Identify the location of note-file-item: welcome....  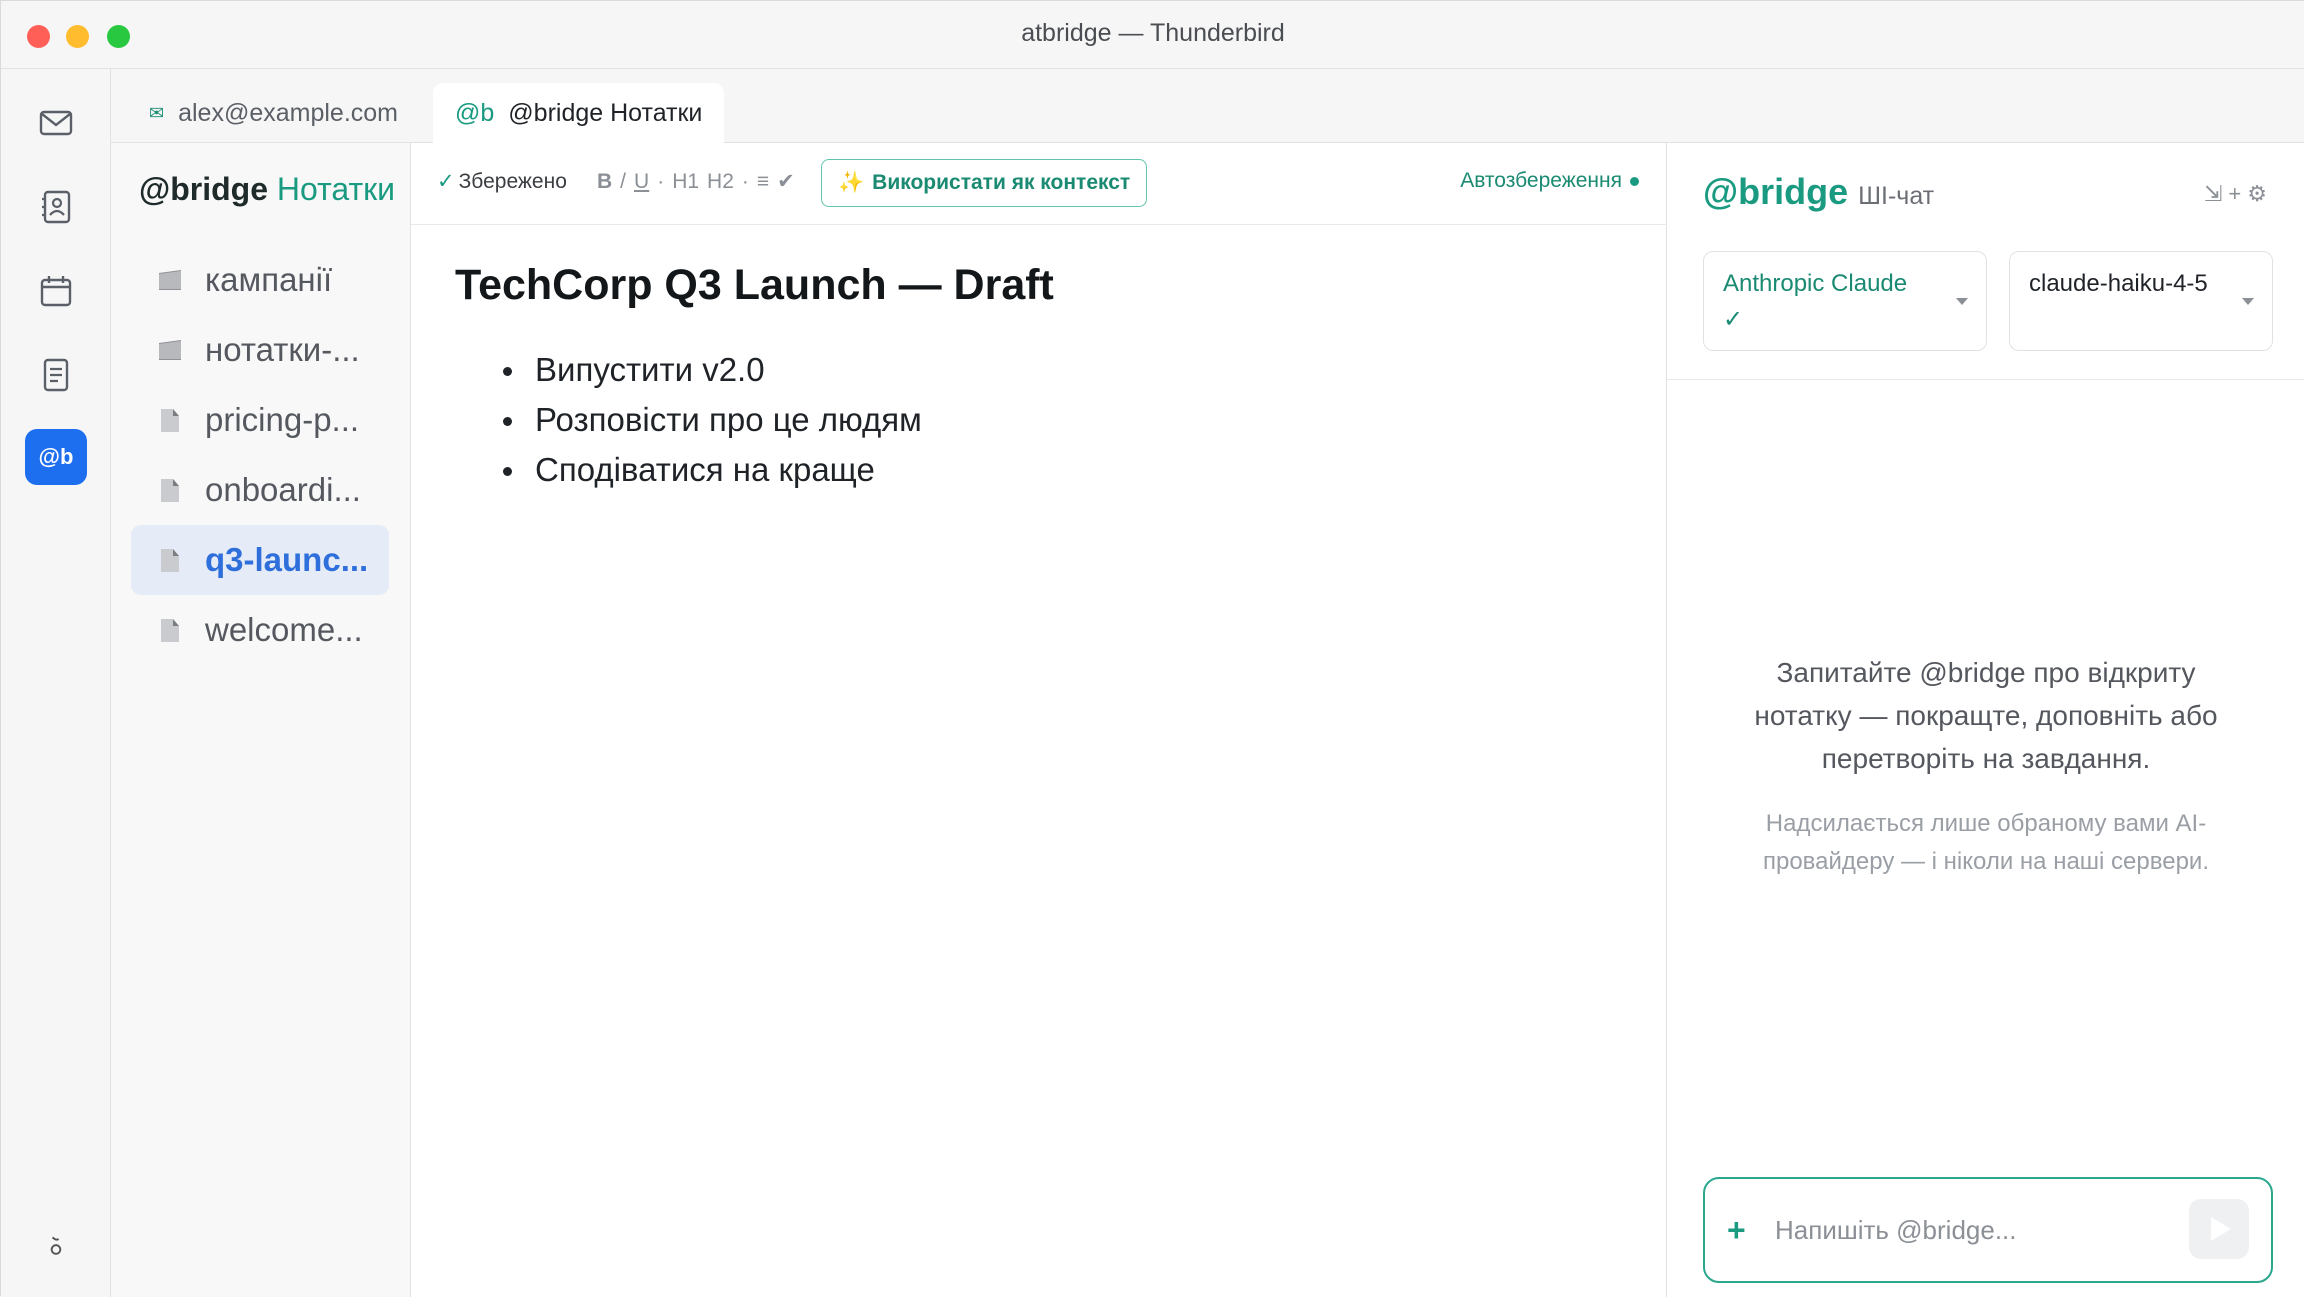
(260, 630).